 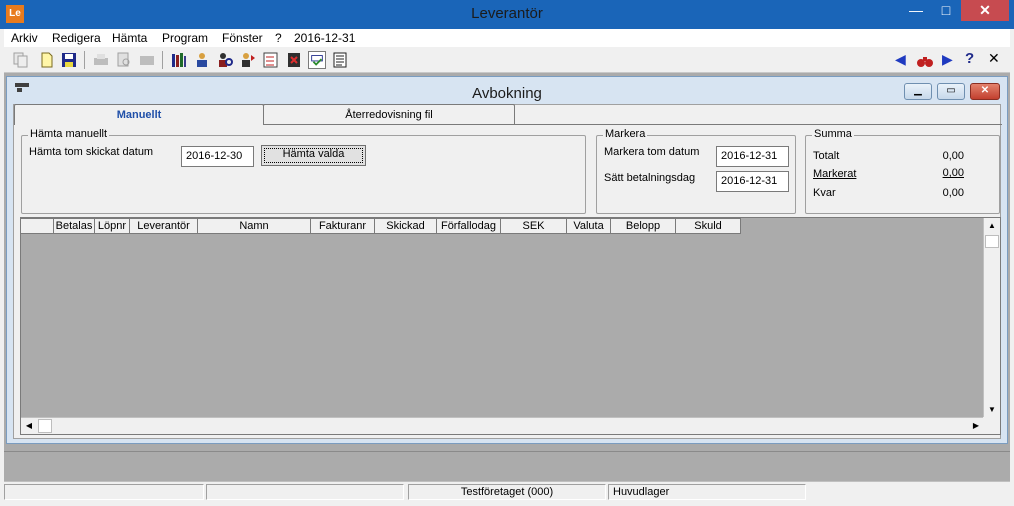 What do you see at coordinates (248, 60) in the screenshot?
I see `person-arrow-icon` at bounding box center [248, 60].